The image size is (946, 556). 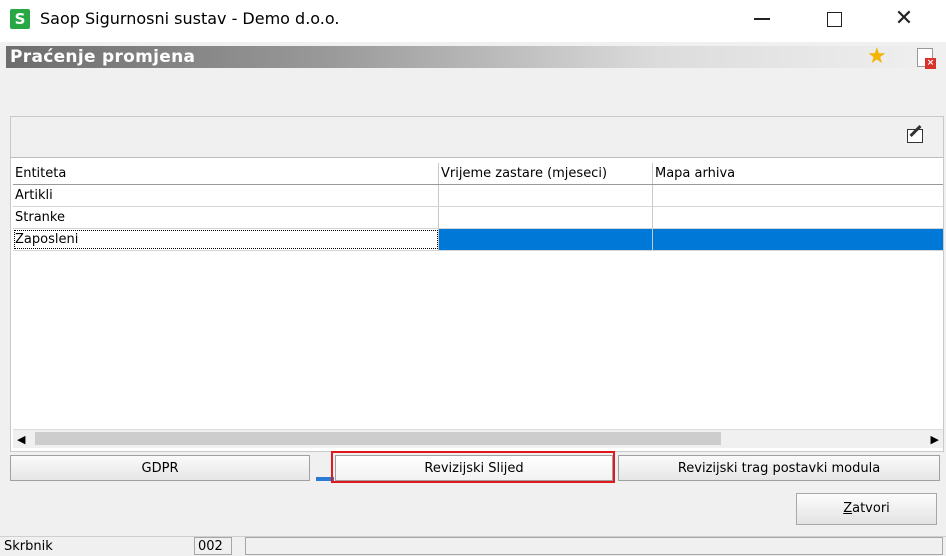 What do you see at coordinates (213, 546) in the screenshot?
I see `status-code: 002` at bounding box center [213, 546].